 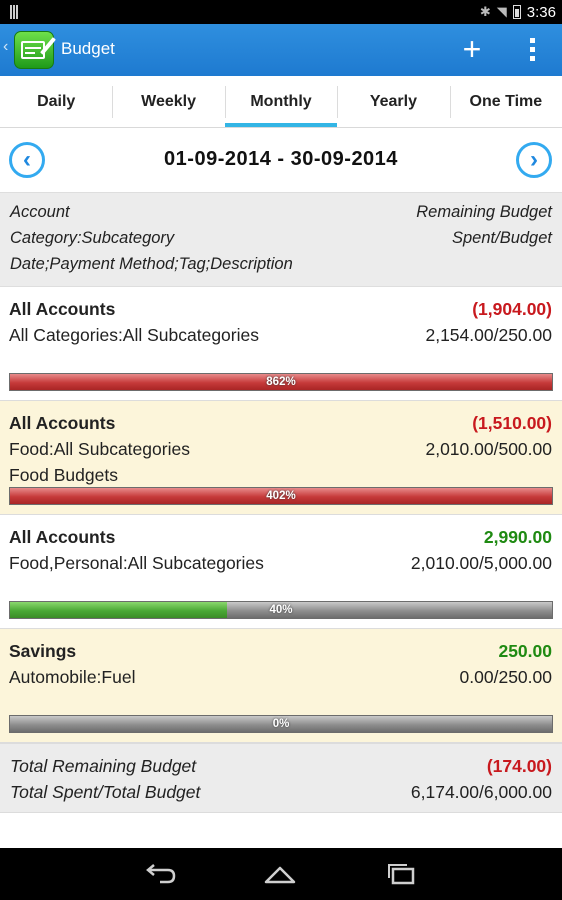 I want to click on progress-percent: 0%, so click(x=281, y=724).